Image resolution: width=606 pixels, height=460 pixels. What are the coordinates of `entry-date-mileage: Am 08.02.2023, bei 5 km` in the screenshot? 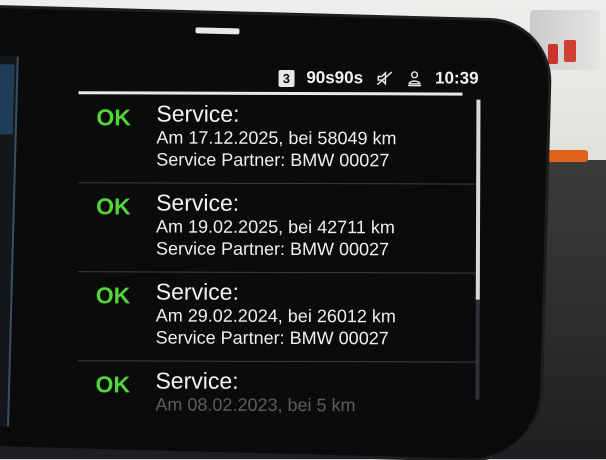 It's located at (255, 405).